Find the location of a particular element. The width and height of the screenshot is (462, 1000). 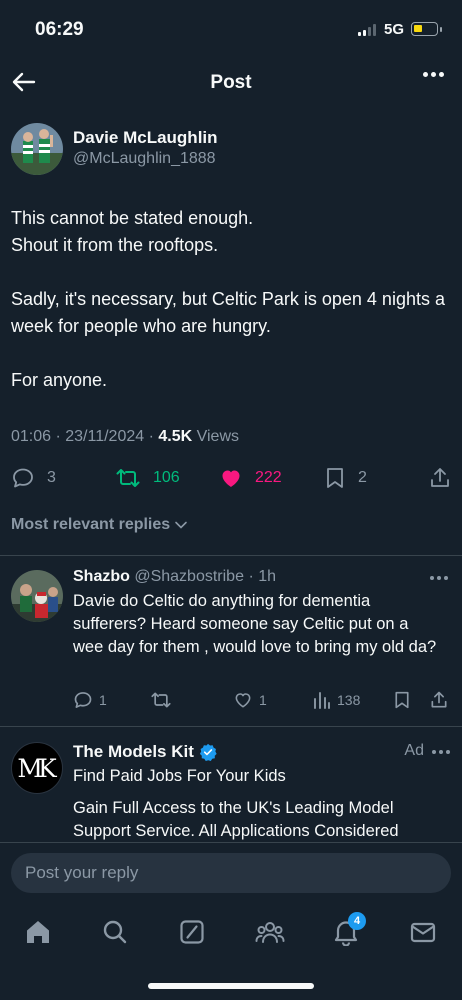

reply-views-button: 138 is located at coordinates (336, 700).